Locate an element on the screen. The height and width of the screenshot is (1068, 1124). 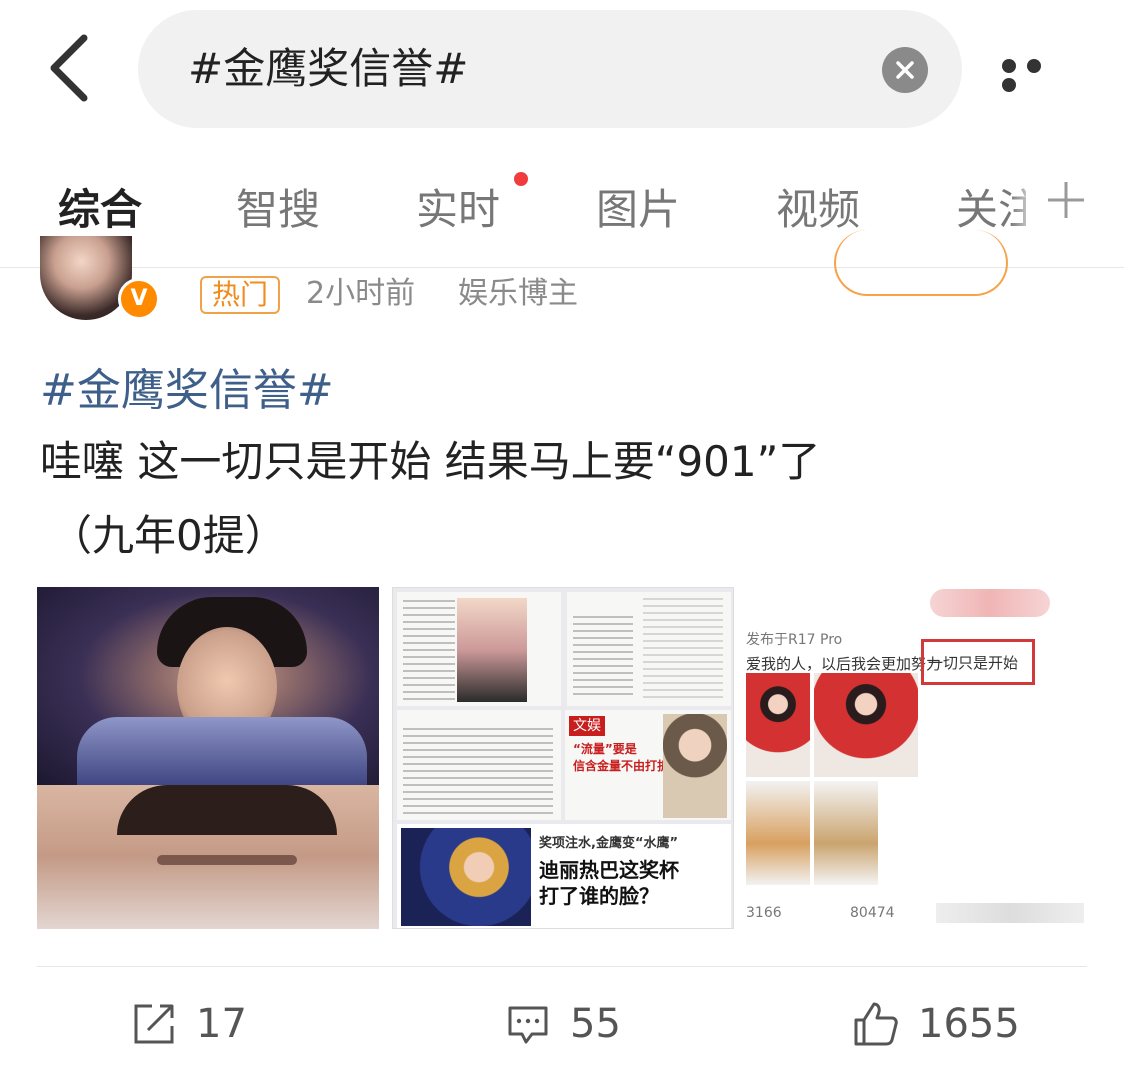
news-tag: 文娱 is located at coordinates (587, 726).